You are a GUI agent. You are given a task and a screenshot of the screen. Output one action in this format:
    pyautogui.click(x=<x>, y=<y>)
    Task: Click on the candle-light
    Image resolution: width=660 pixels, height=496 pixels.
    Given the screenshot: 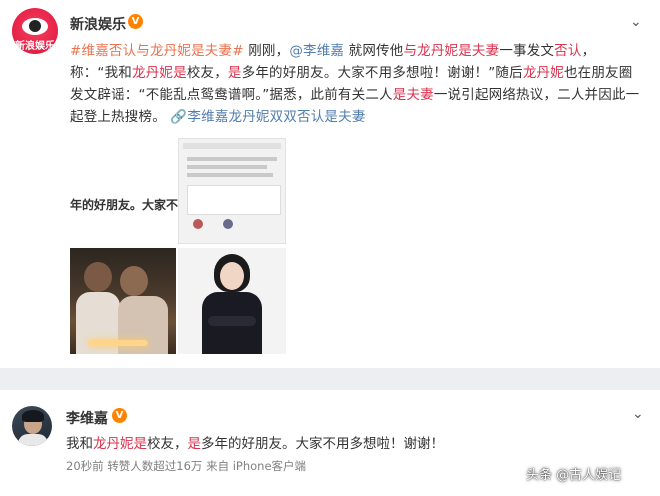 What is the action you would take?
    pyautogui.click(x=118, y=343)
    